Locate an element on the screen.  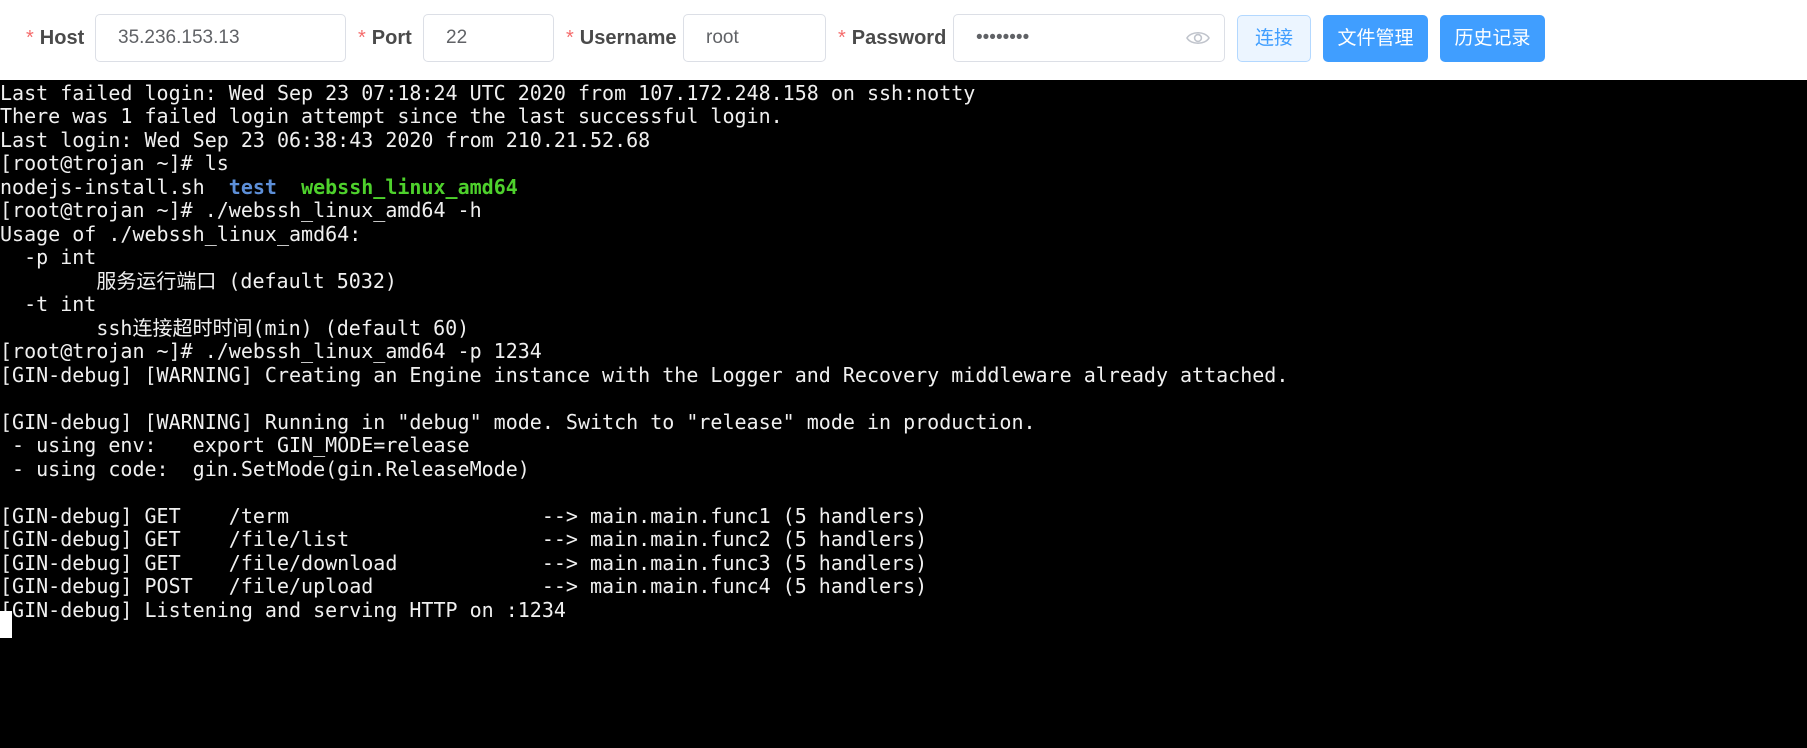
terminal-cursor is located at coordinates (6, 624).